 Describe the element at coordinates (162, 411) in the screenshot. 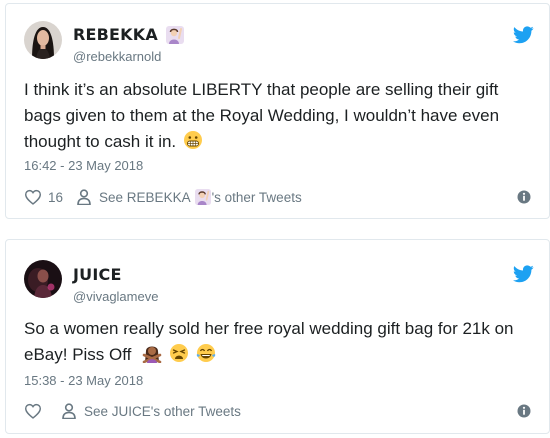

I see `see-other-label: See JUICE's other Tweets` at that location.